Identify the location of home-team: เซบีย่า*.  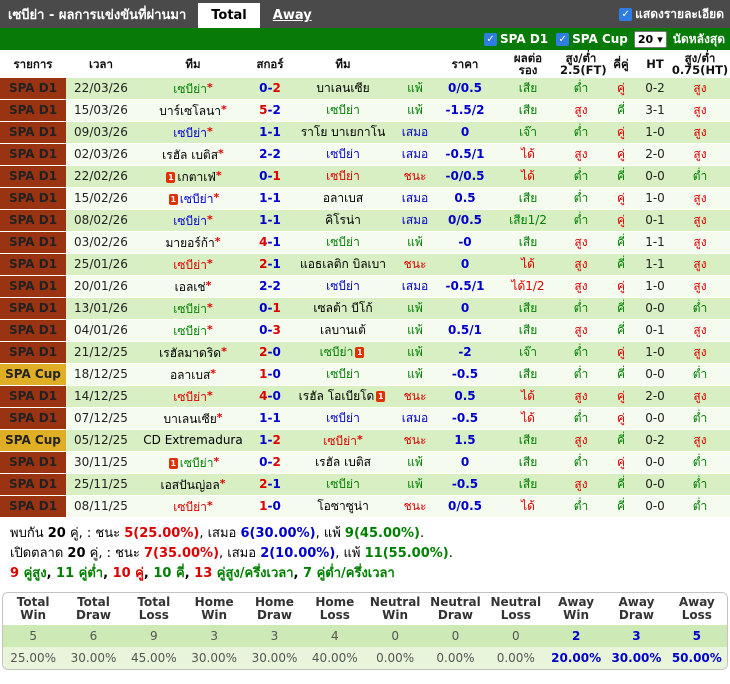
(193, 308).